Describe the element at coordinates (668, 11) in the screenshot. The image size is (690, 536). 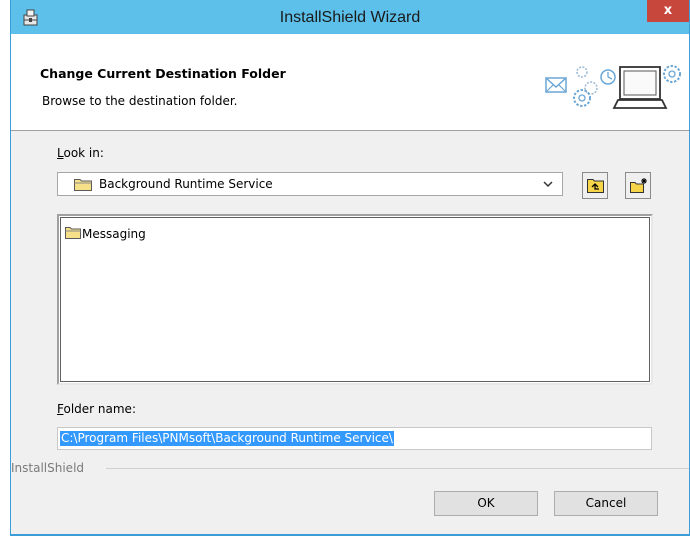
I see `close-button: x` at that location.